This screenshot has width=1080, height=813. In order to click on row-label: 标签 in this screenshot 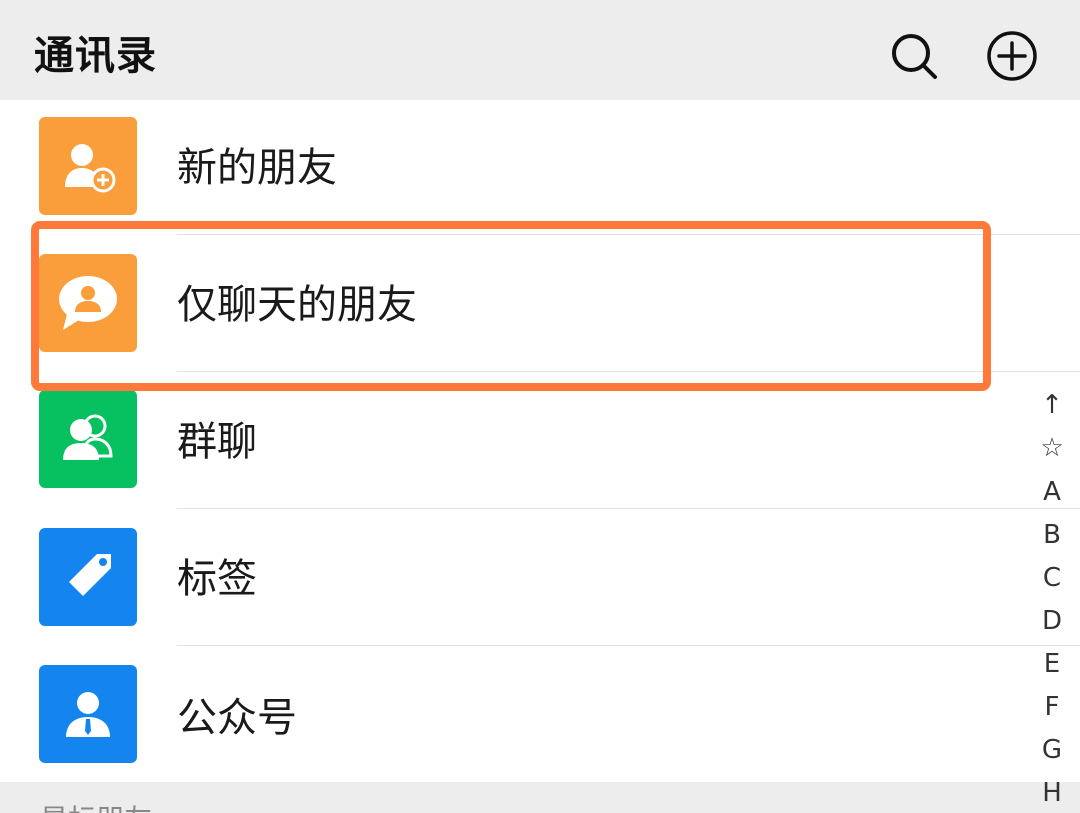, I will do `click(217, 579)`.